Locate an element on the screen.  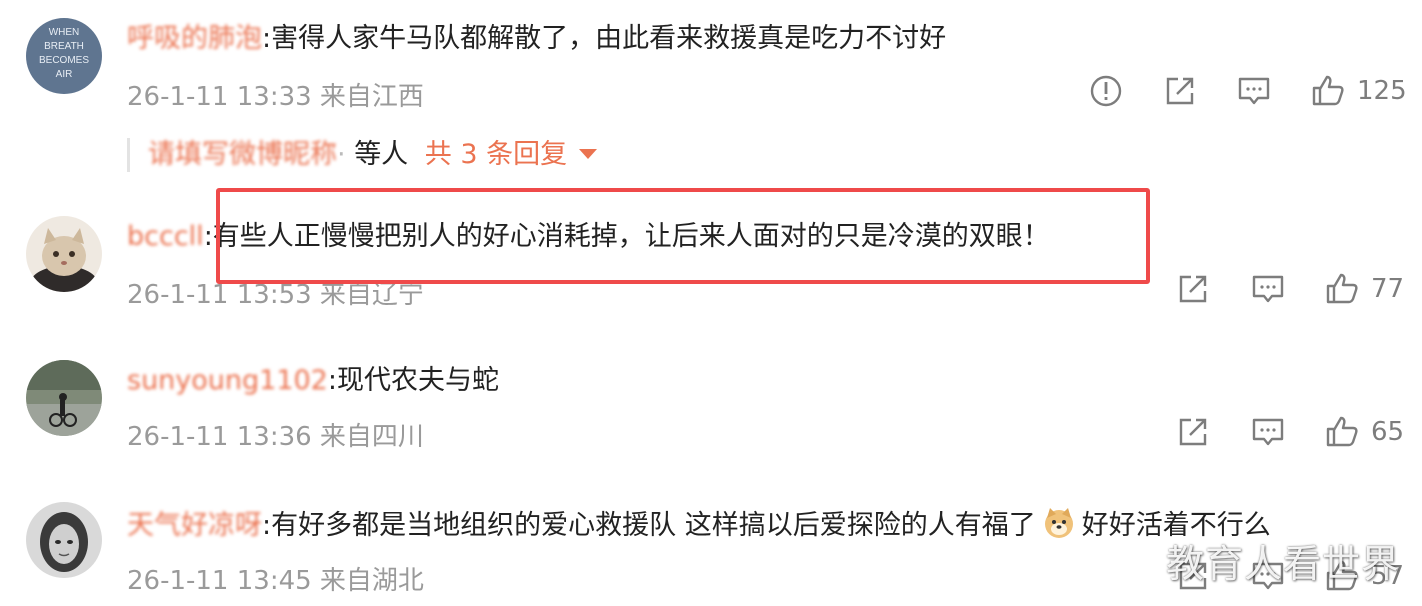
svg-text: BREATH is located at coordinates (64, 46).